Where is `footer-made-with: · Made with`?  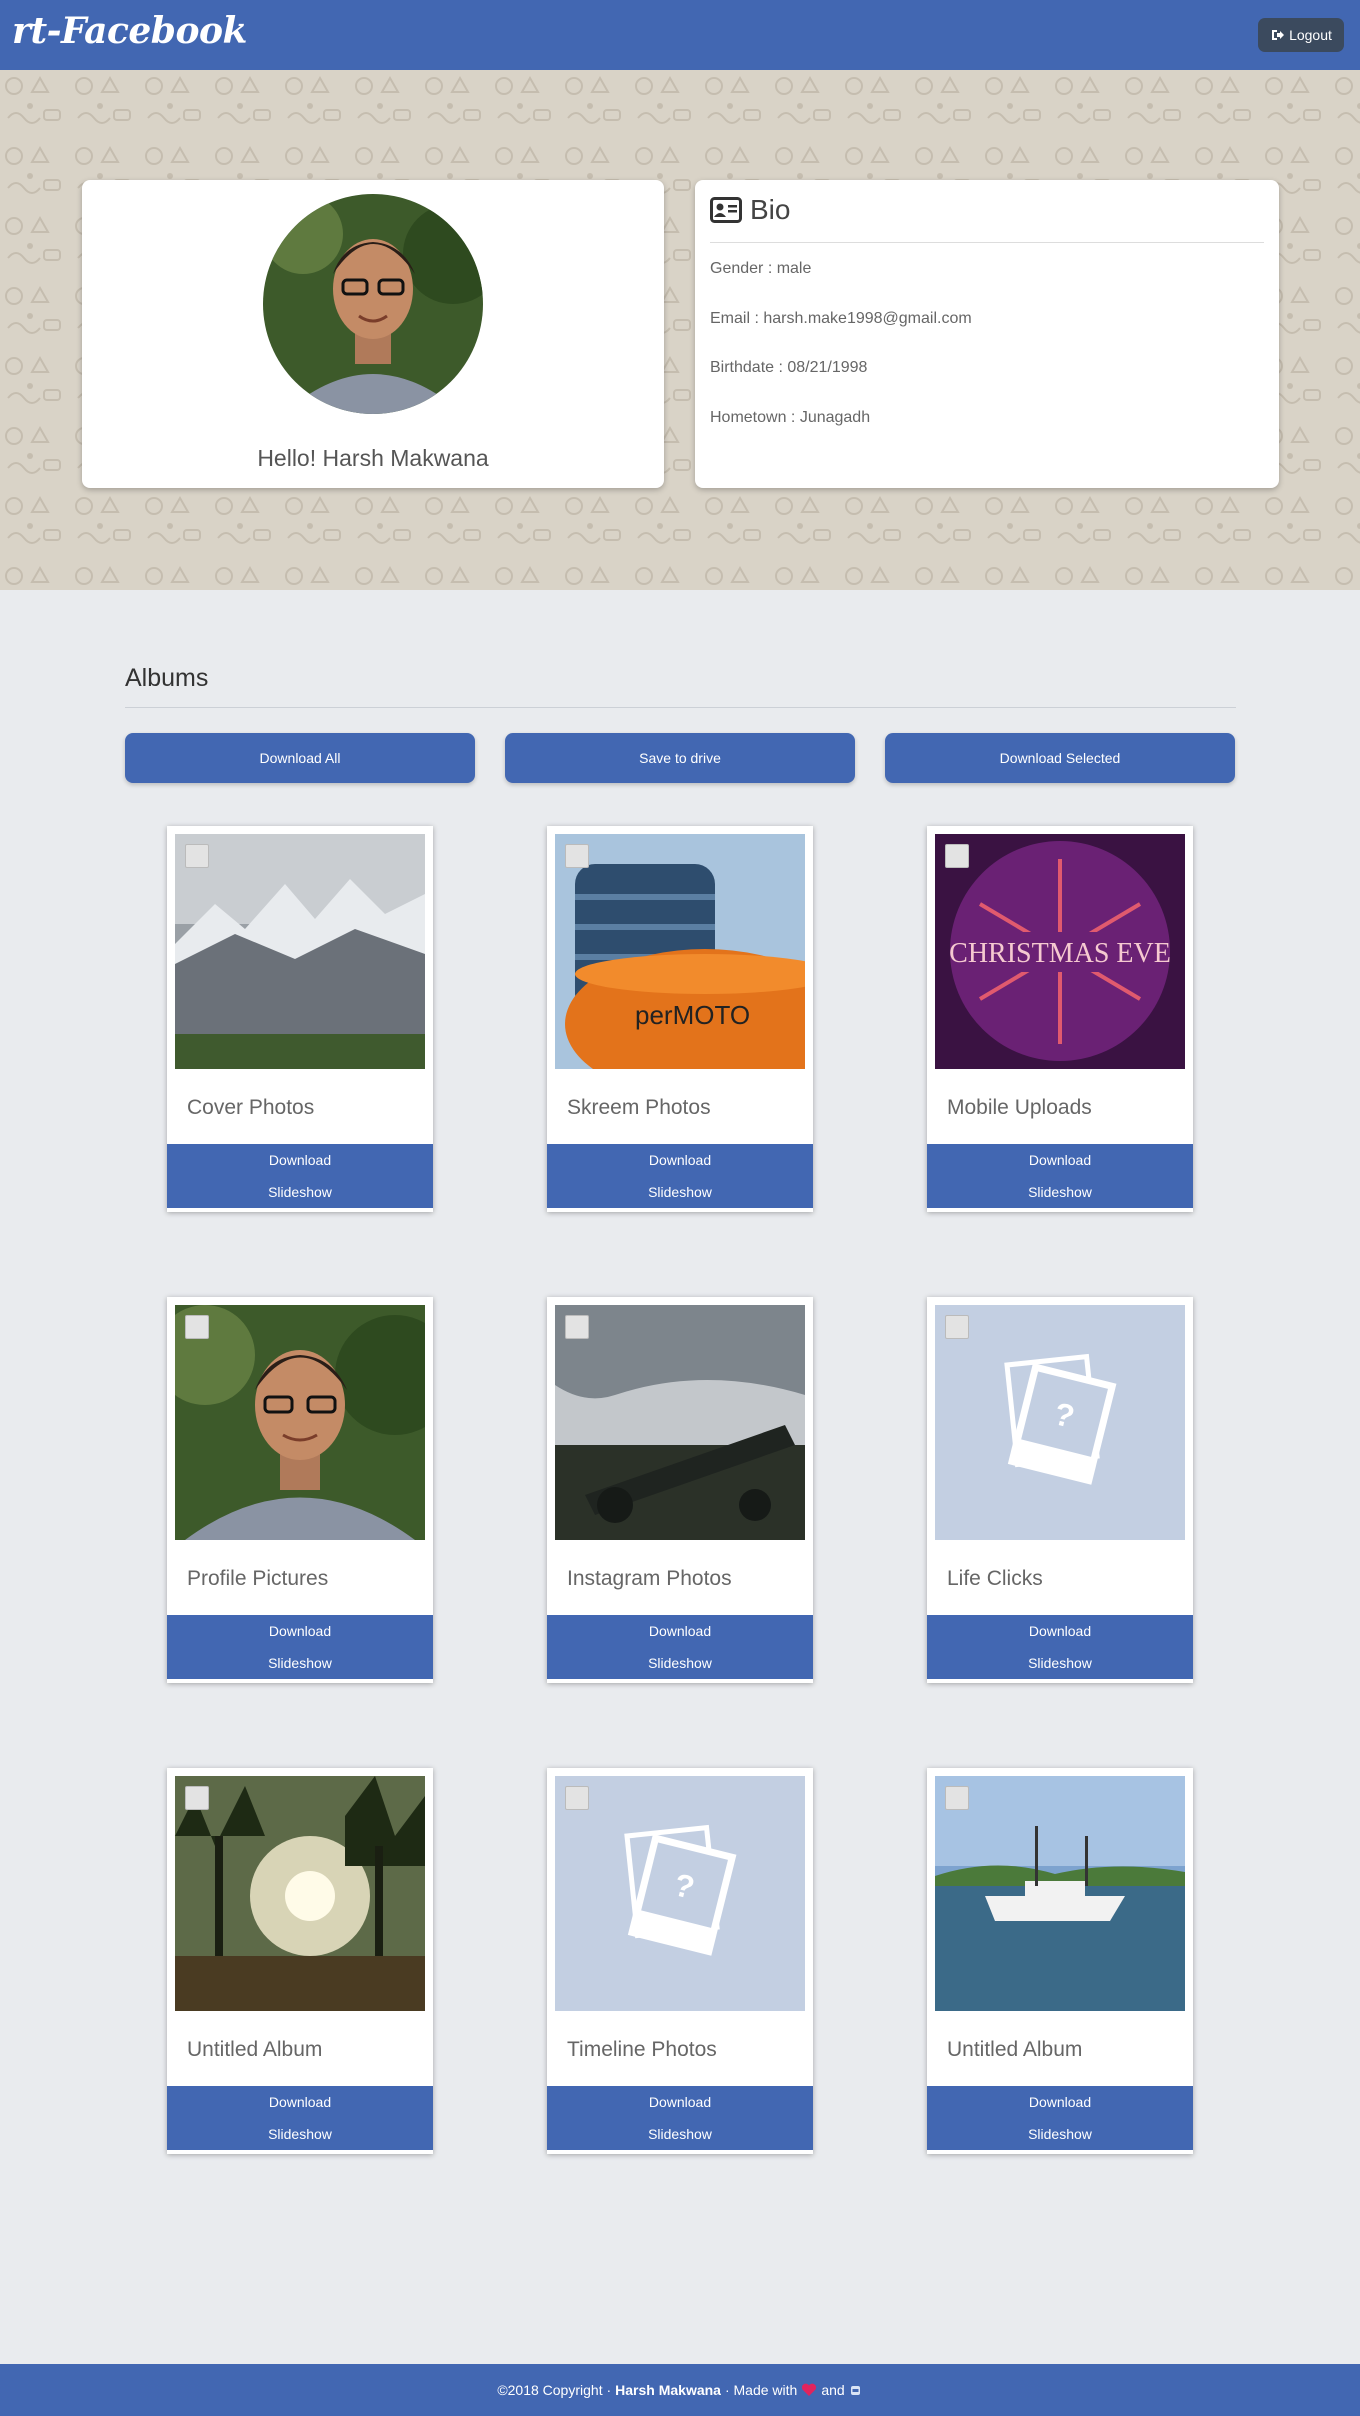 footer-made-with: · Made with is located at coordinates (761, 2390).